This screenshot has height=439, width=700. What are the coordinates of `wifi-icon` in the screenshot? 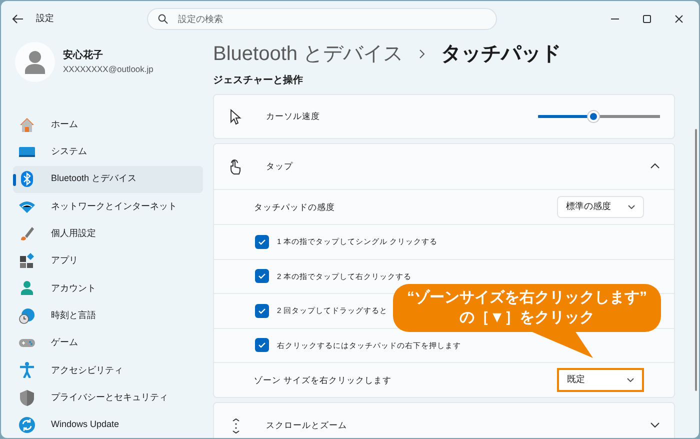 It's located at (27, 206).